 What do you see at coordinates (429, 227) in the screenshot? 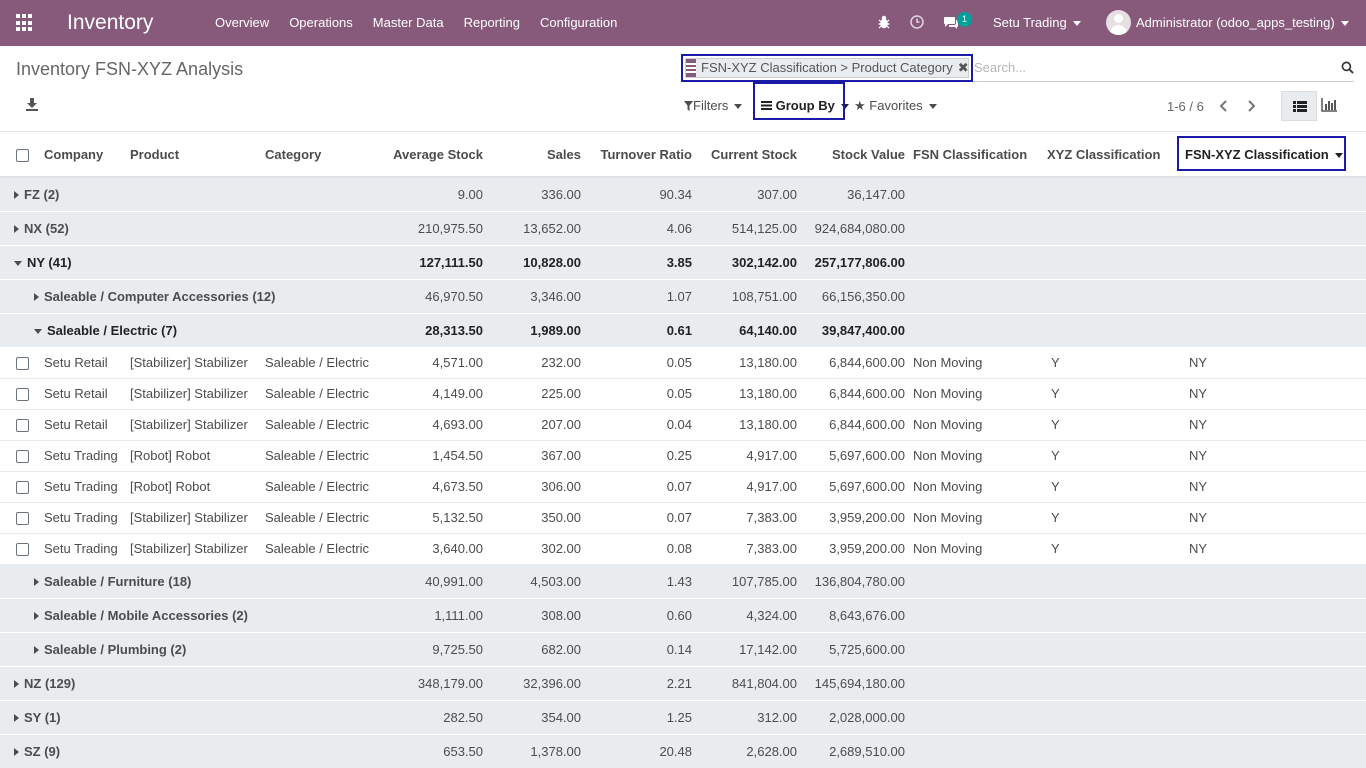
I see `group-average-stock: 210,975.50` at bounding box center [429, 227].